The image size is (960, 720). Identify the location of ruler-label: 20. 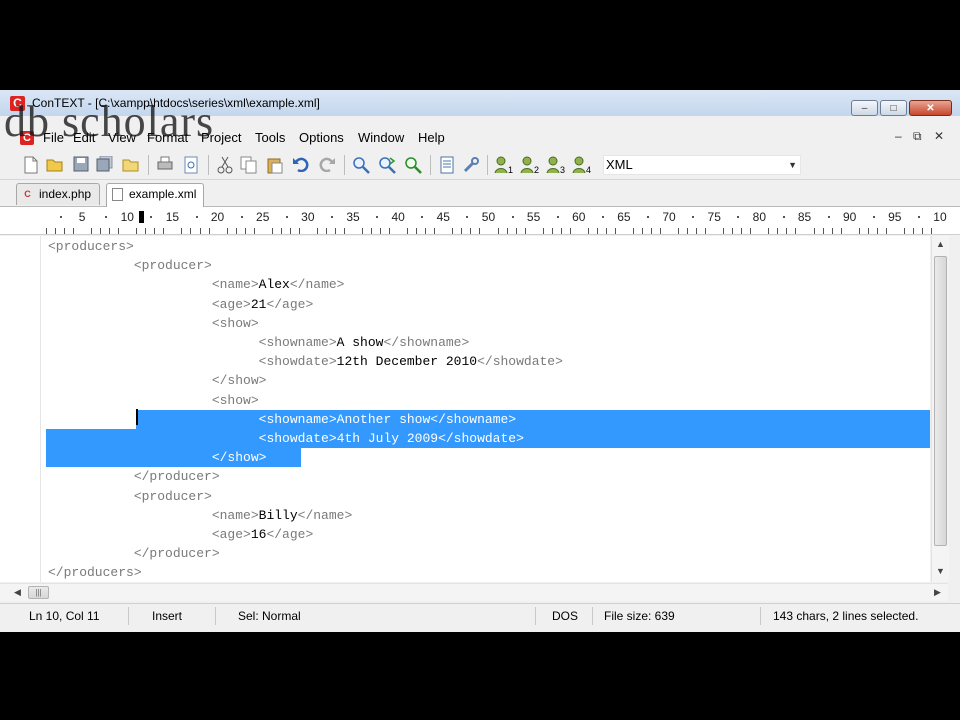
(217, 217).